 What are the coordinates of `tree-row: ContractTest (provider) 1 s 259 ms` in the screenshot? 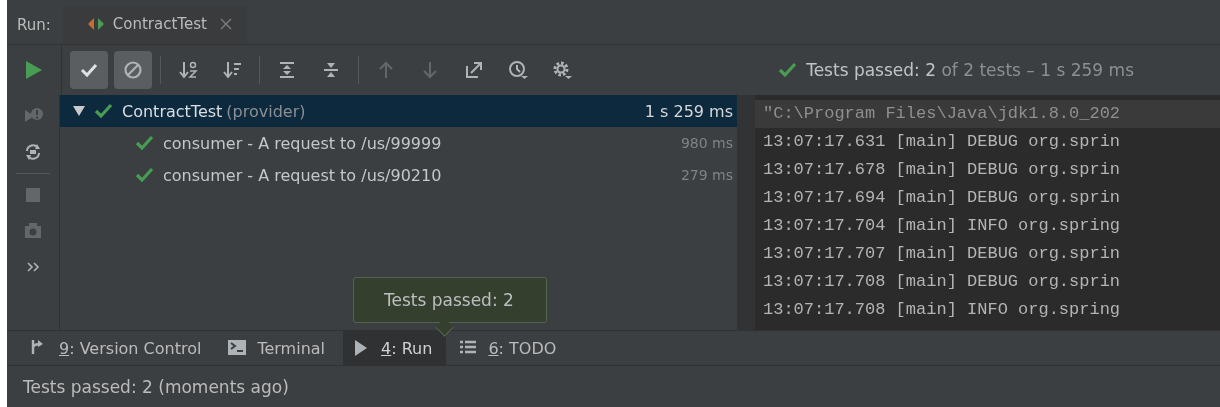 It's located at (398, 111).